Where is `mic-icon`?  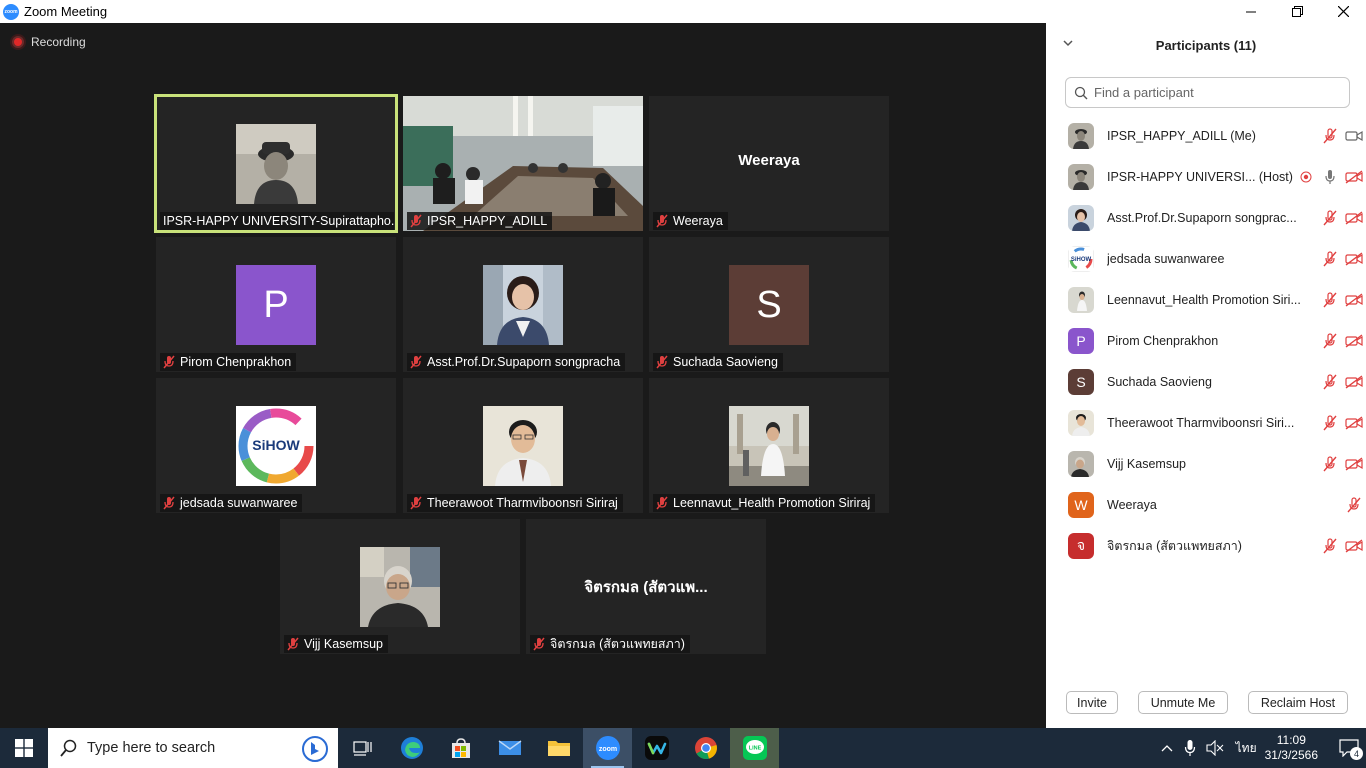 mic-icon is located at coordinates (1330, 177).